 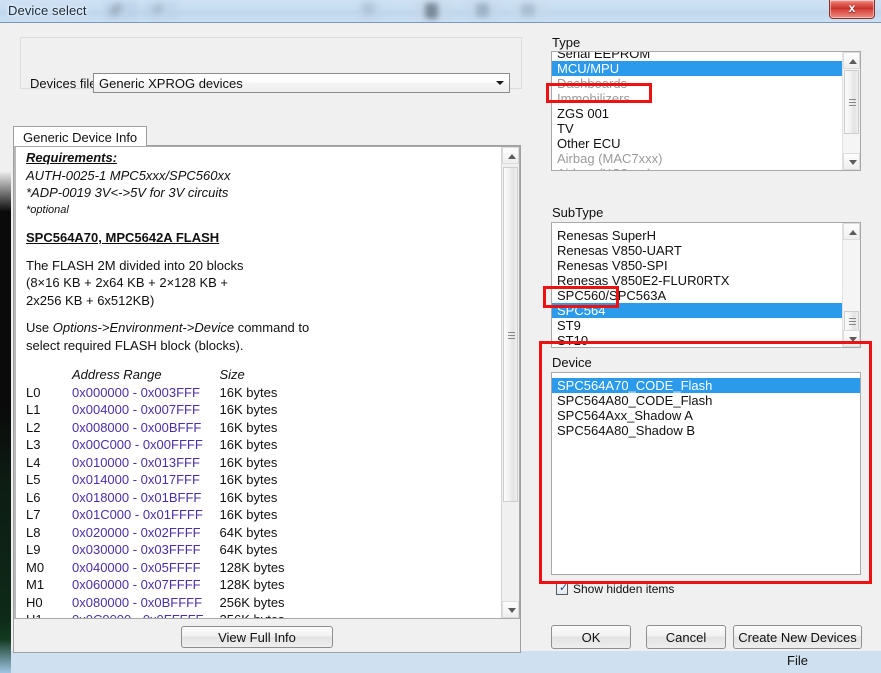 I want to click on table-cell: M1, so click(x=35, y=584).